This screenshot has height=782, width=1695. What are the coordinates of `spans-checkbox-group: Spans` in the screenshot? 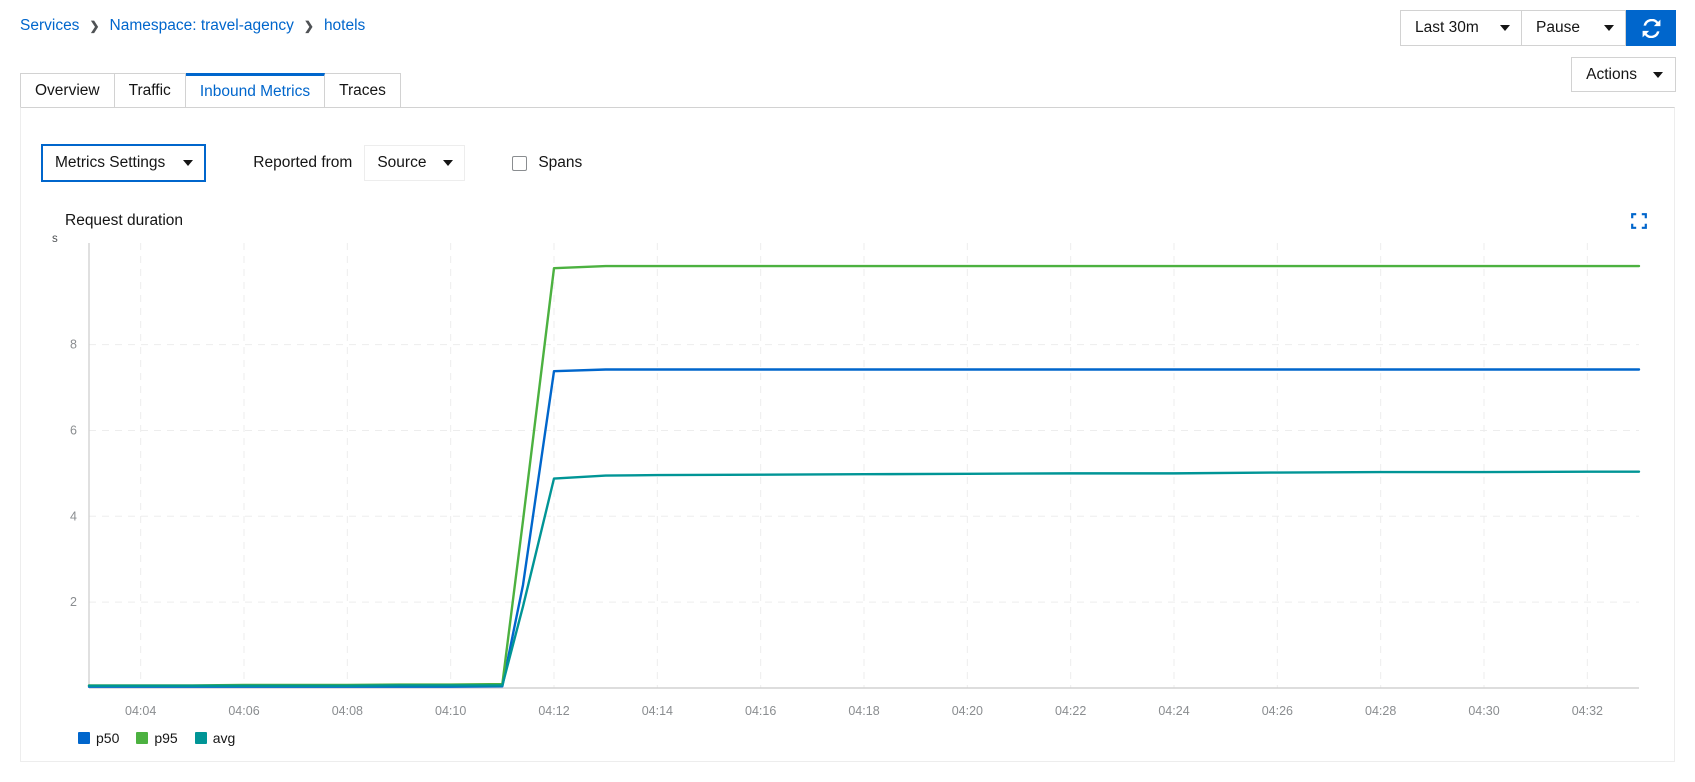 It's located at (547, 163).